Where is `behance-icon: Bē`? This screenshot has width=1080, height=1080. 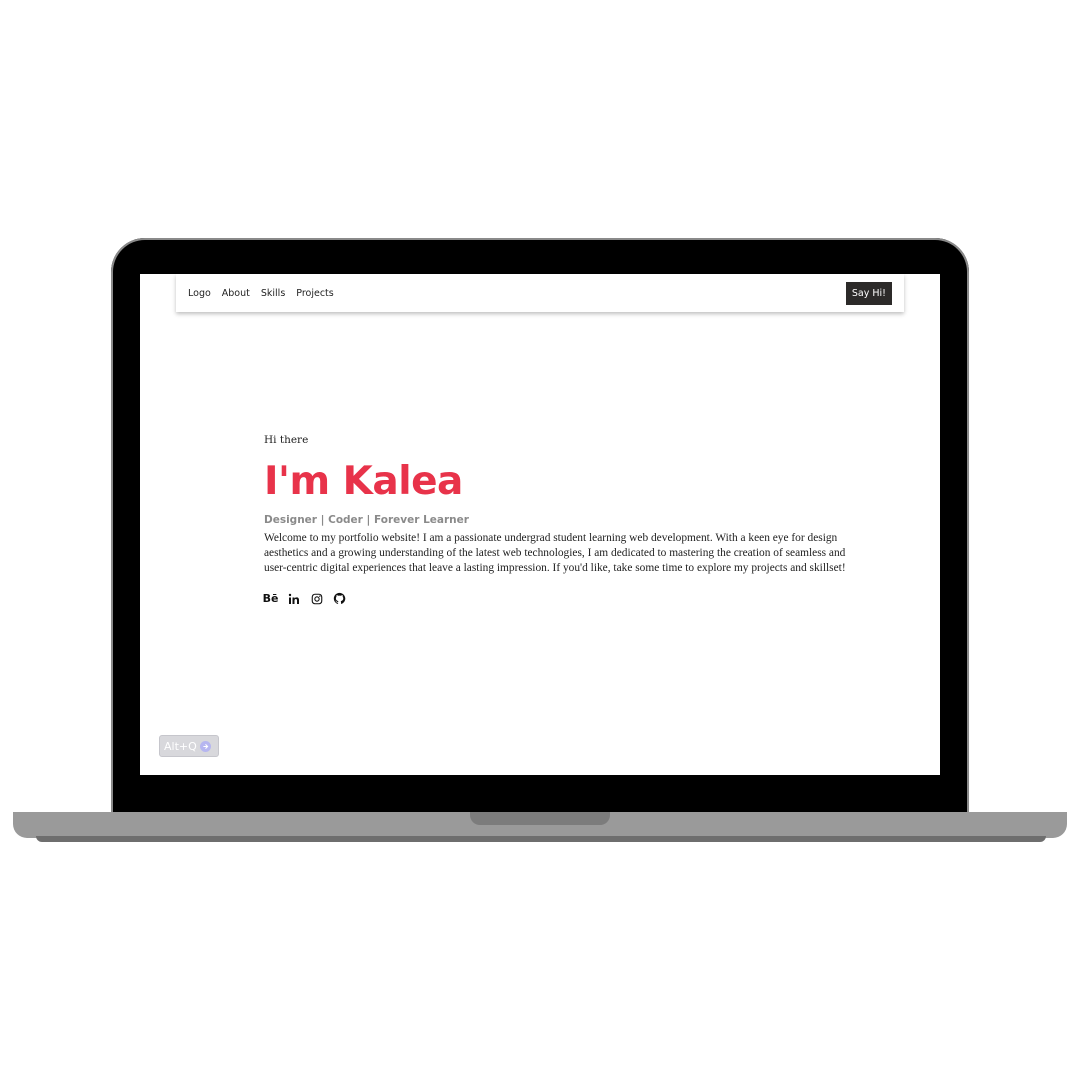 behance-icon: Bē is located at coordinates (271, 598).